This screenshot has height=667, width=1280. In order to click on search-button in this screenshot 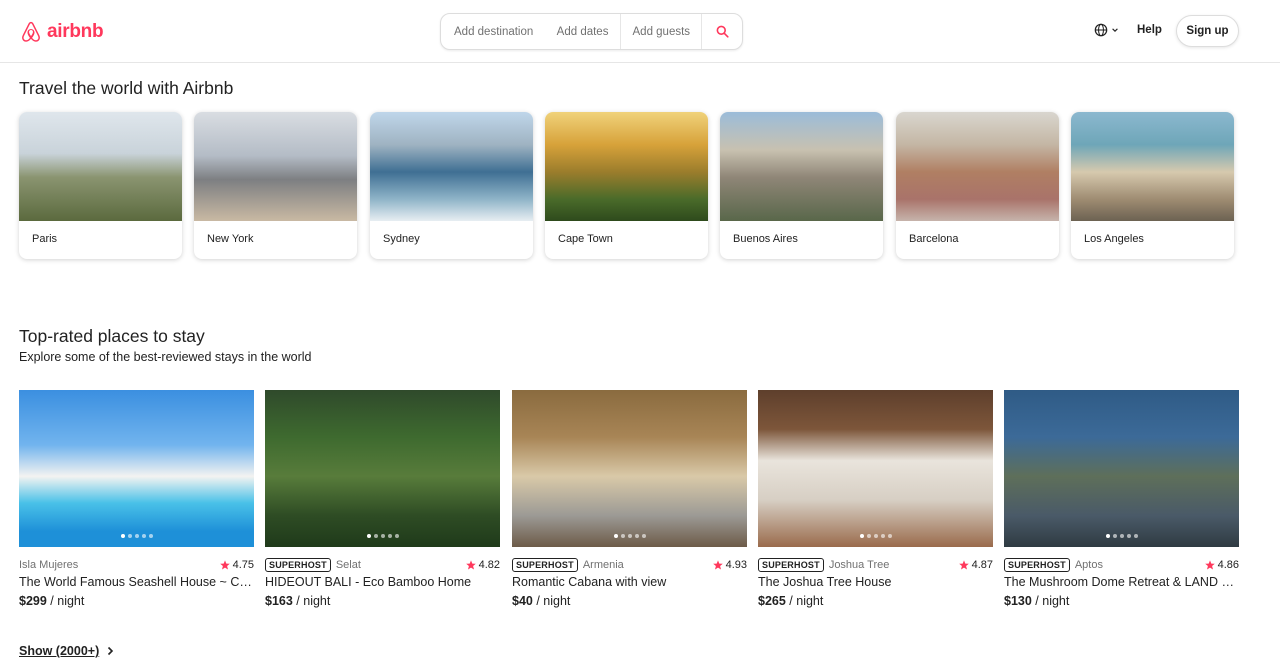, I will do `click(722, 31)`.